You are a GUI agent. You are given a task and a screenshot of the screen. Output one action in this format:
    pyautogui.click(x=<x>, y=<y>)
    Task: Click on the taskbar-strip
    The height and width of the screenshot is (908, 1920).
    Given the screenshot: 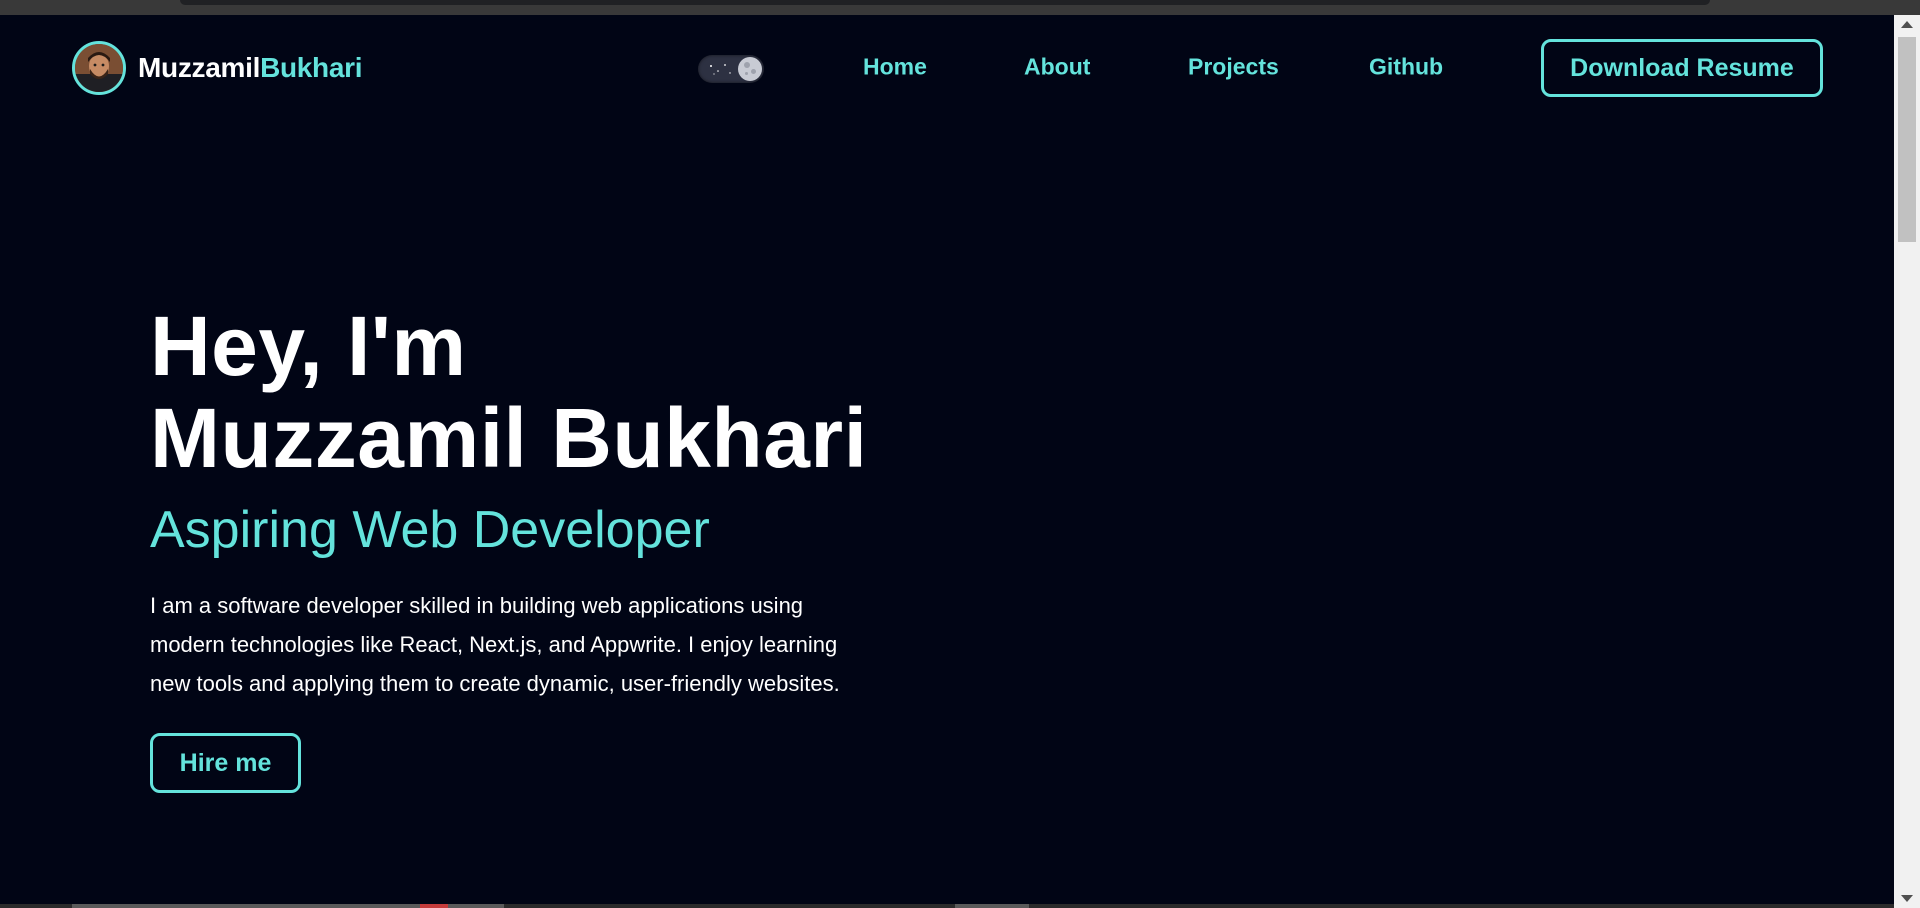 What is the action you would take?
    pyautogui.click(x=947, y=906)
    